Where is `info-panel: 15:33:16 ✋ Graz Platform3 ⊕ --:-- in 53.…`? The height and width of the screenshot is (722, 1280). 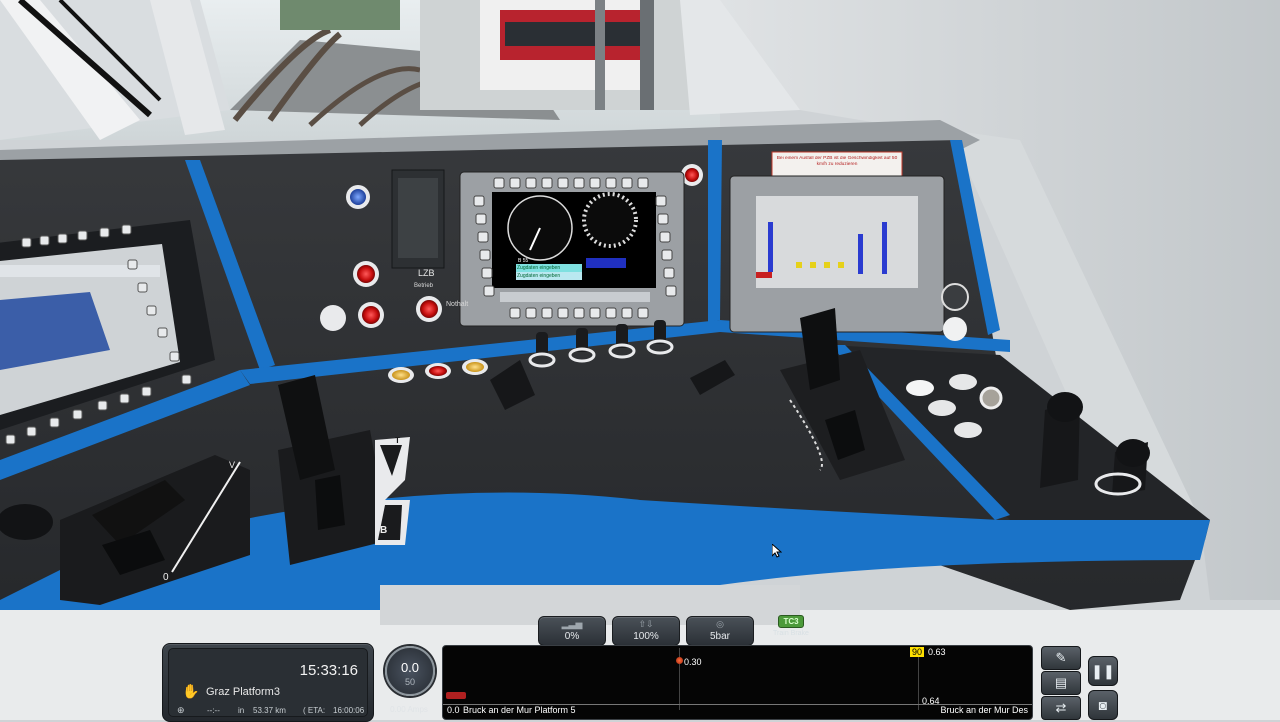
info-panel: 15:33:16 ✋ Graz Platform3 ⊕ --:-- in 53.… is located at coordinates (268, 682).